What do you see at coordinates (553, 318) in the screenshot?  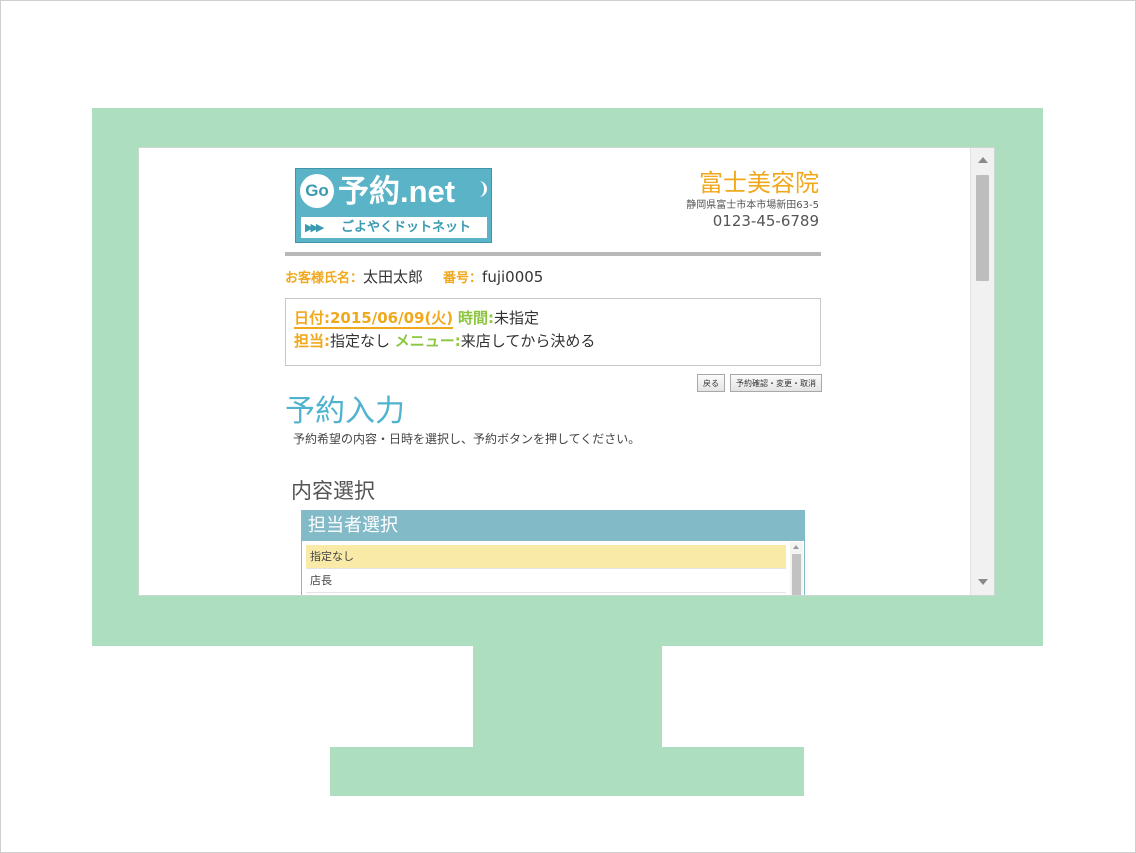 I see `summary-row-date: 日付:2015/06/09(火) 時間:未指定` at bounding box center [553, 318].